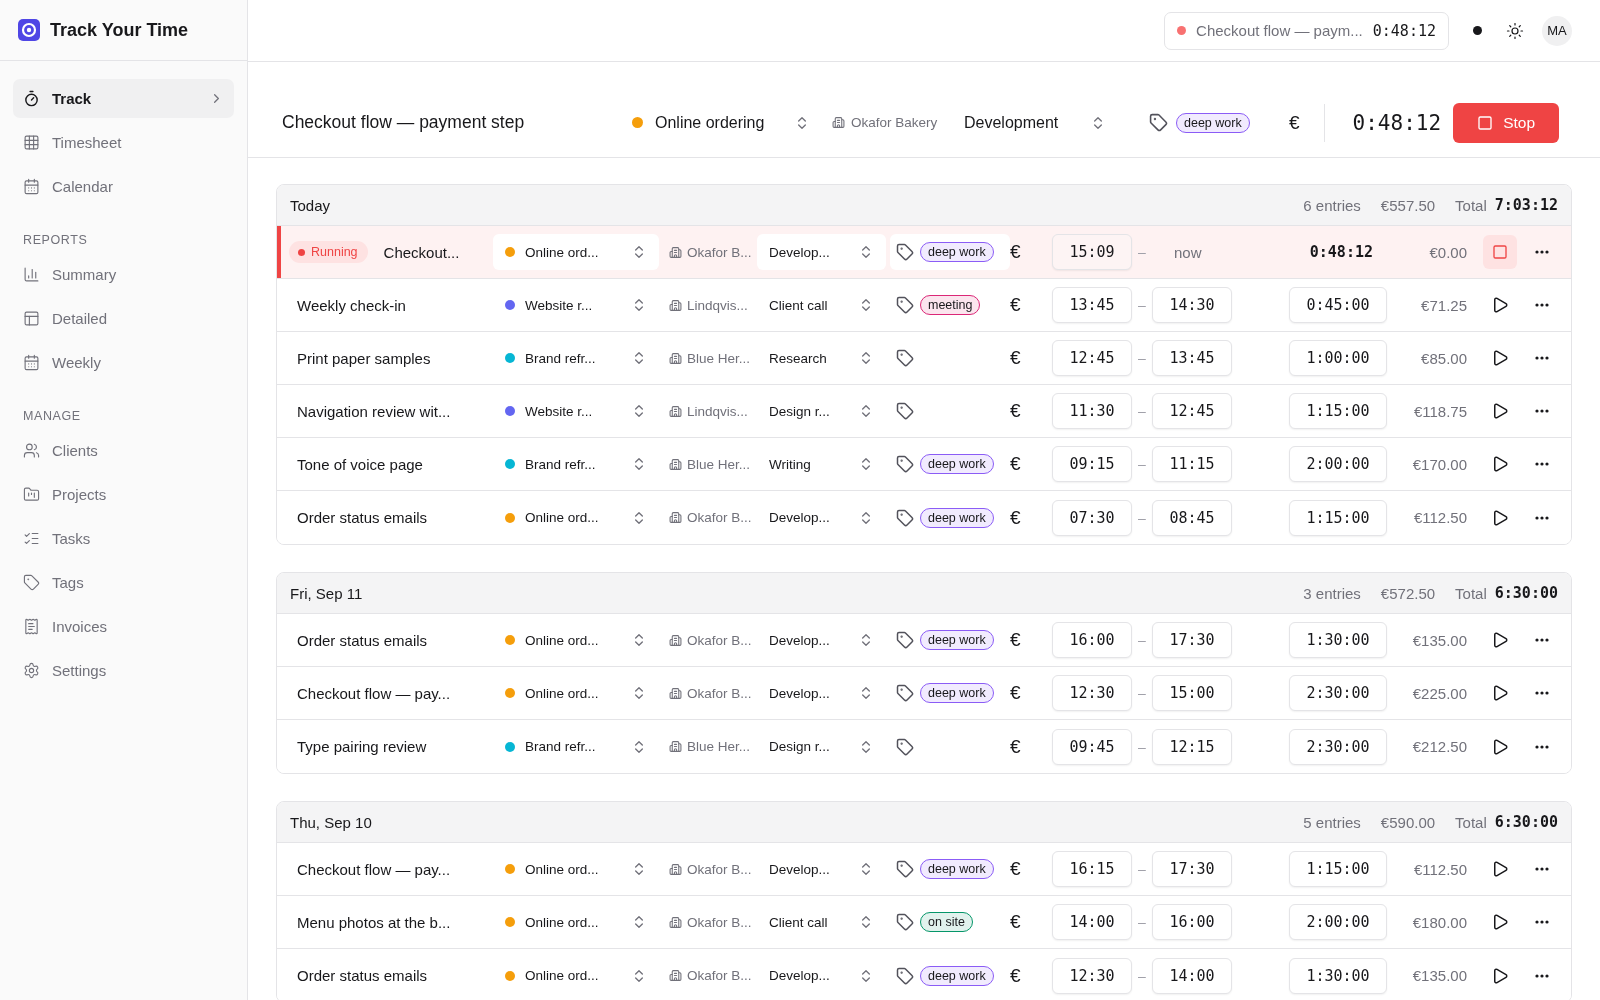 The height and width of the screenshot is (1000, 1600). What do you see at coordinates (1338, 305) in the screenshot?
I see `duration-field: 0:45:00` at bounding box center [1338, 305].